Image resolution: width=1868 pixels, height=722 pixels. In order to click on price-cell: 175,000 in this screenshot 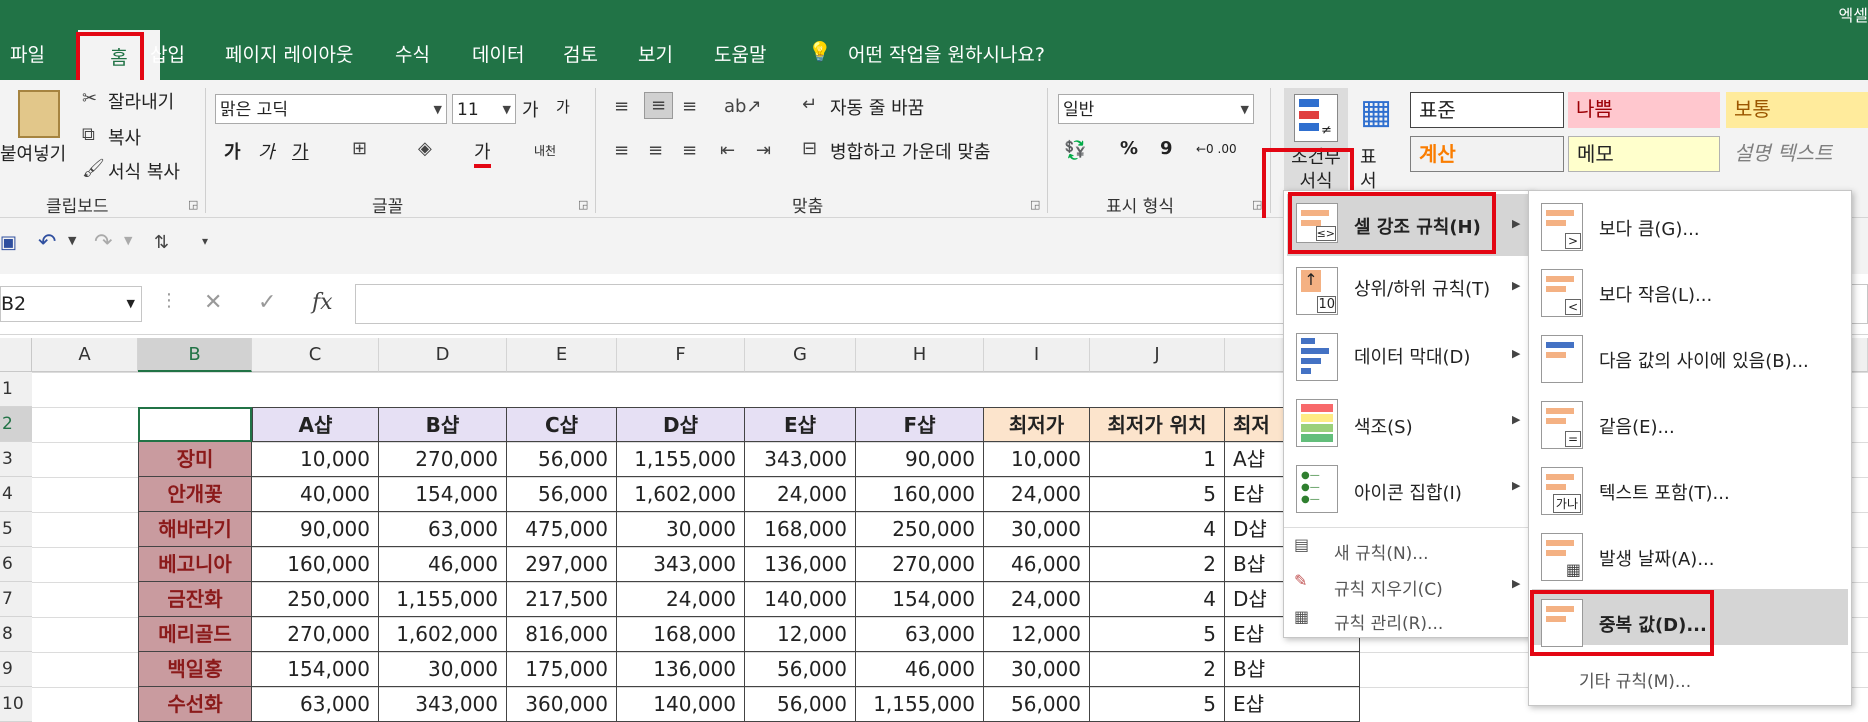, I will do `click(562, 669)`.